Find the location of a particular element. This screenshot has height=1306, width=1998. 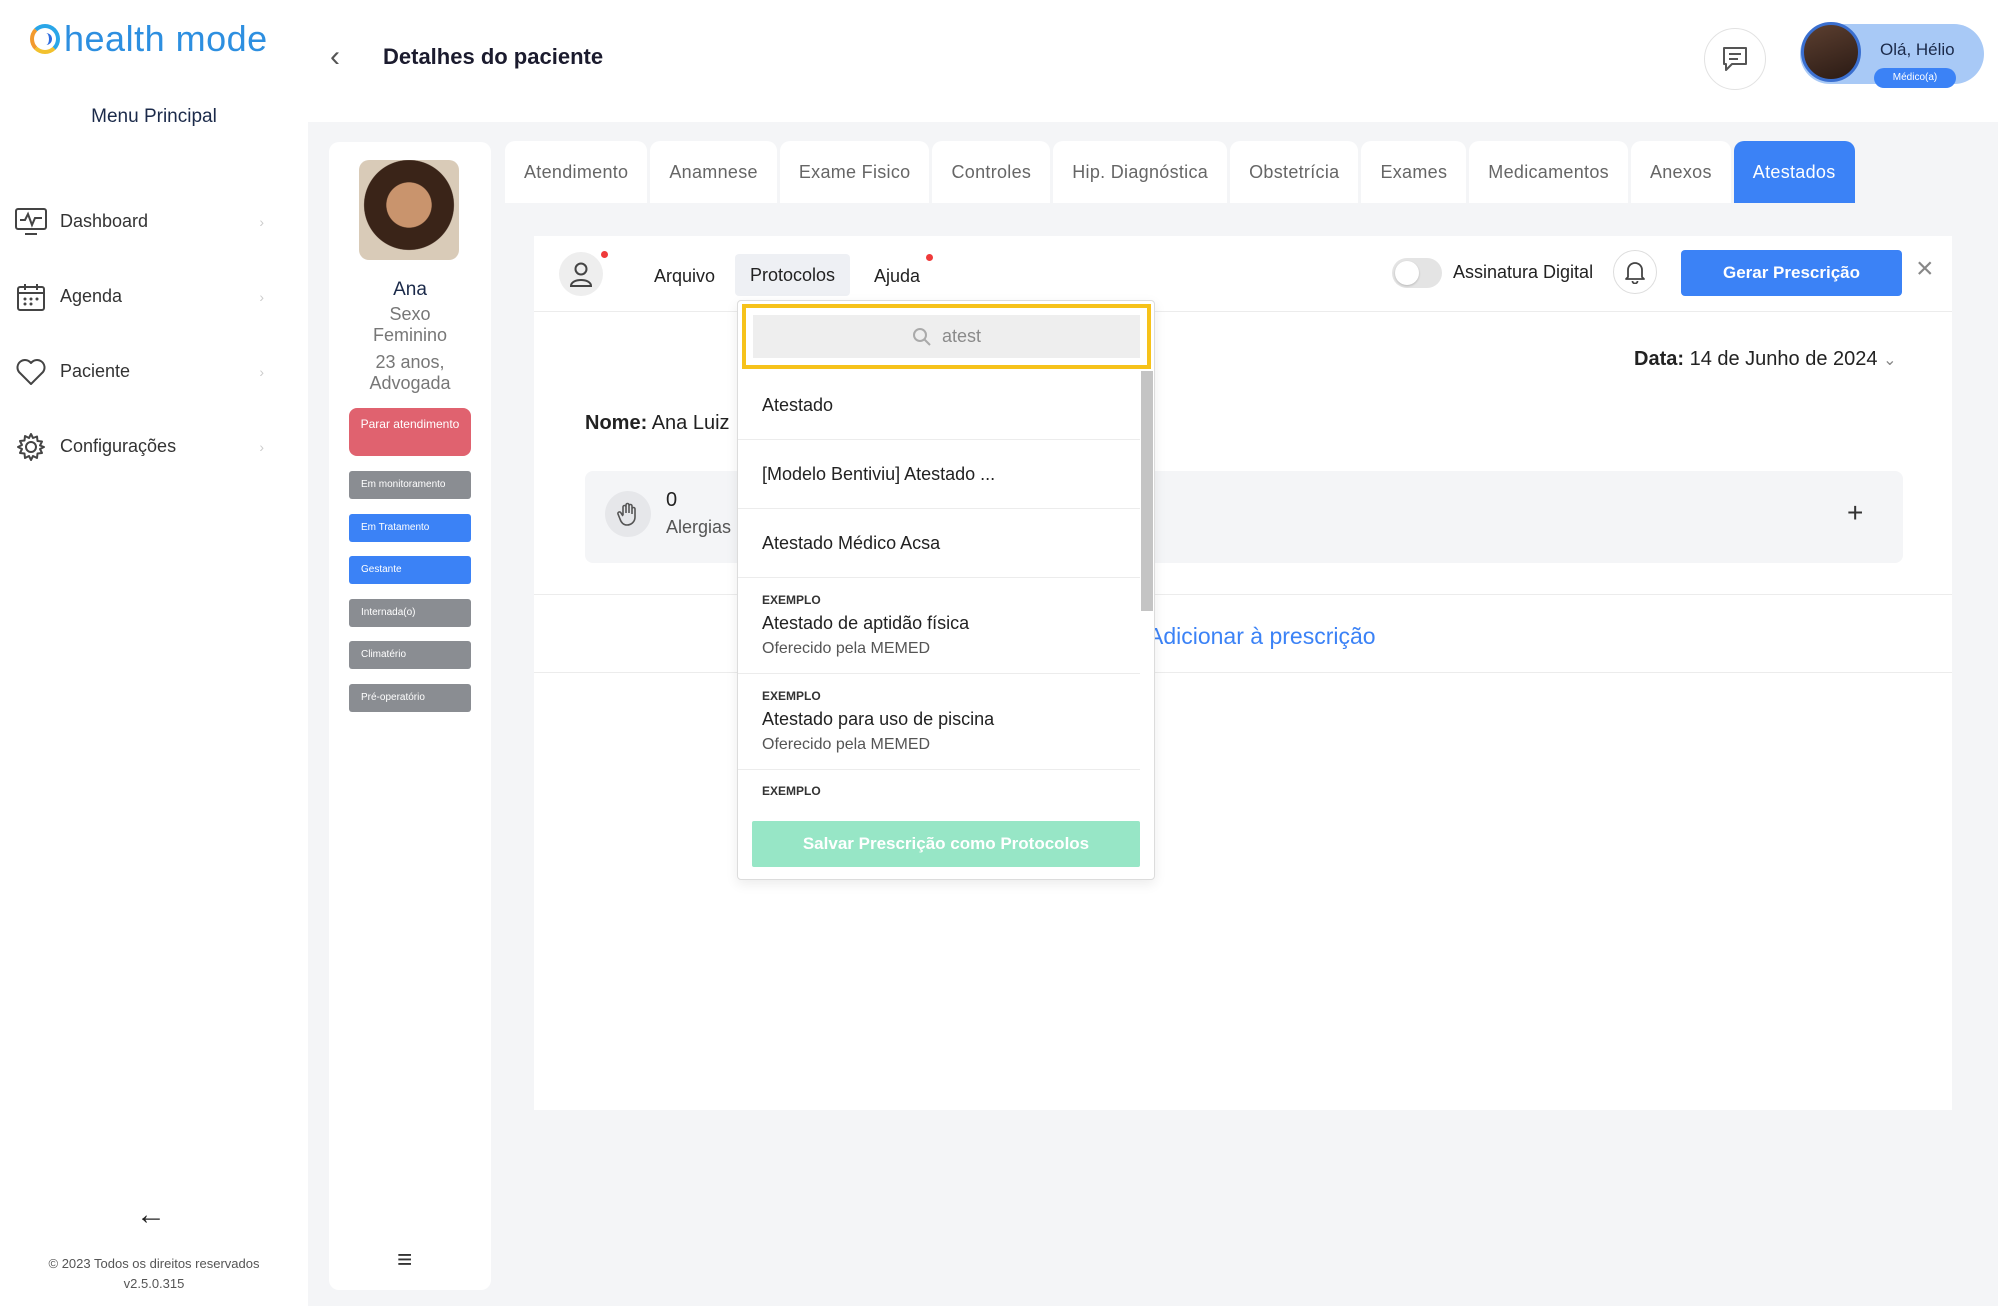

search-icon is located at coordinates (921, 336).